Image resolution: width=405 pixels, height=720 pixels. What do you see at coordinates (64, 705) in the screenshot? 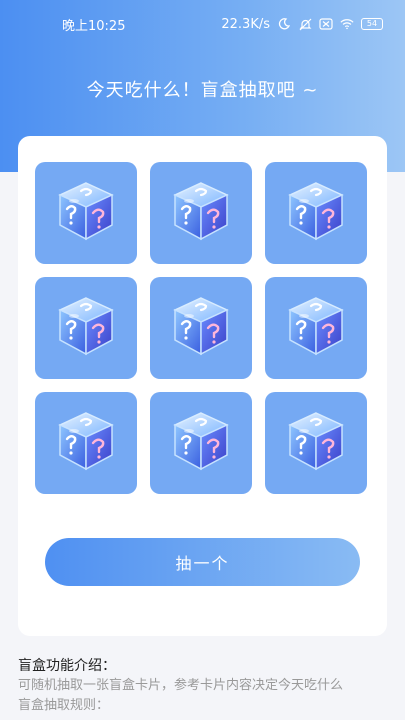
I see `intro-rules-heading: 盲盒抽取规则：` at bounding box center [64, 705].